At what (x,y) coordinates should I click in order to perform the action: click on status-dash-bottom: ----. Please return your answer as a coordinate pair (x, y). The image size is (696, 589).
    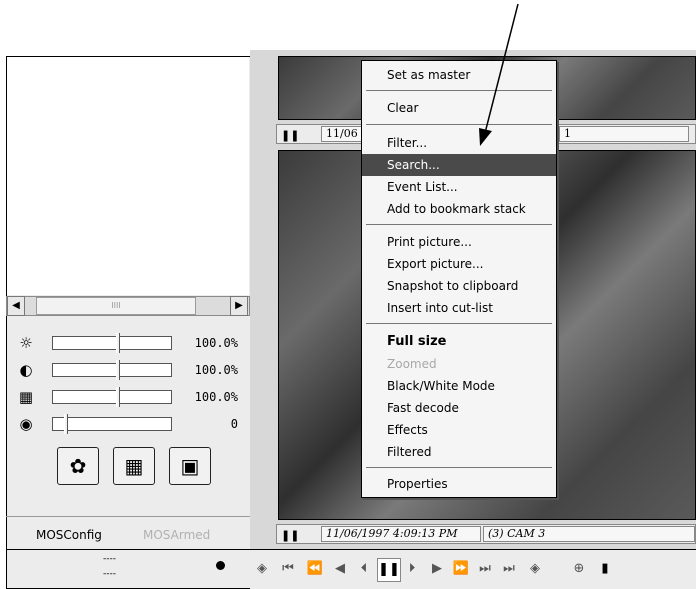
    Looking at the image, I should click on (109, 574).